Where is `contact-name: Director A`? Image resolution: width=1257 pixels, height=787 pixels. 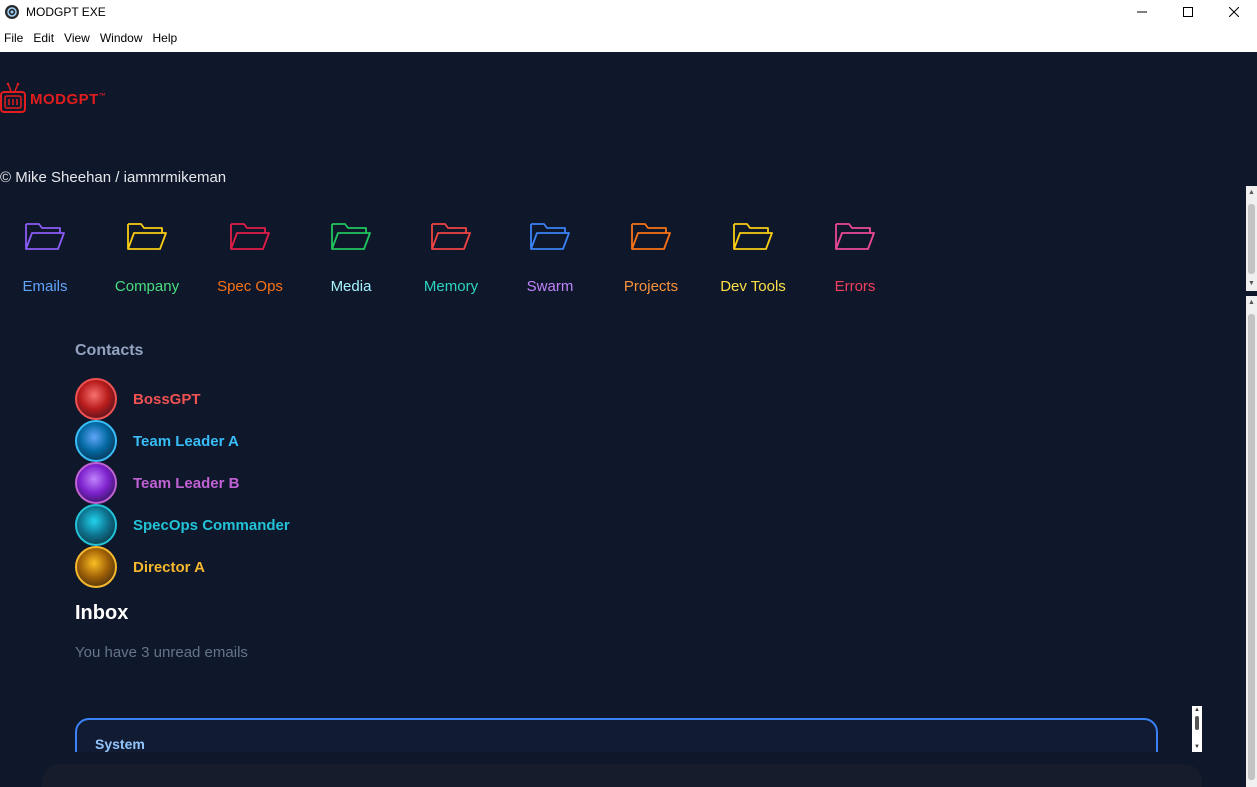
contact-name: Director A is located at coordinates (169, 567).